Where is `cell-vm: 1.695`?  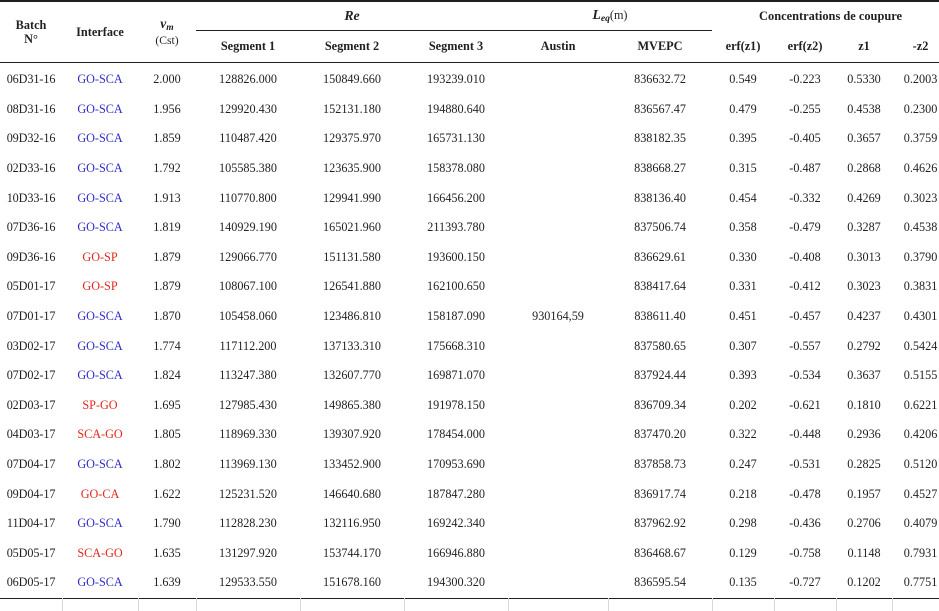 cell-vm: 1.695 is located at coordinates (167, 404).